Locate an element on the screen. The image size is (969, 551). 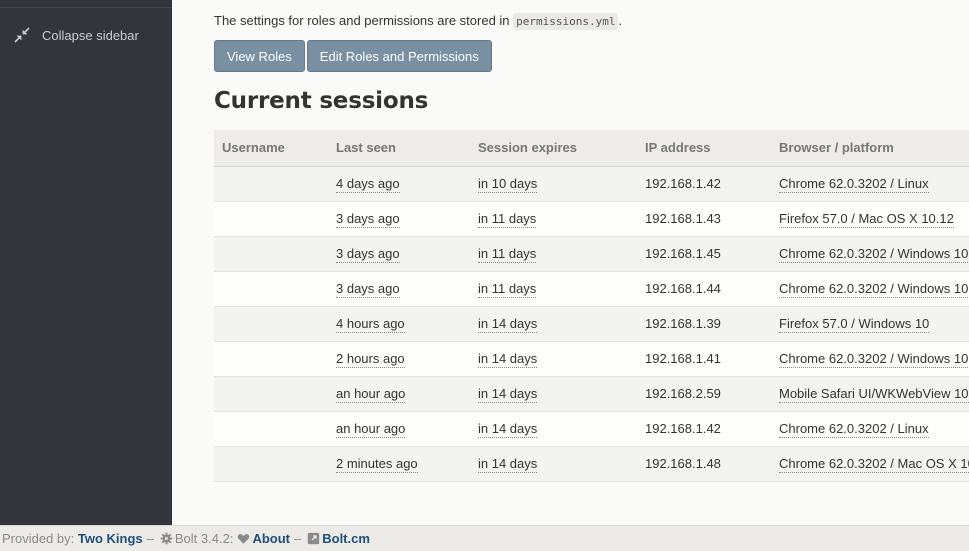
collapse-sidebar-label: Collapse sidebar is located at coordinates (90, 35).